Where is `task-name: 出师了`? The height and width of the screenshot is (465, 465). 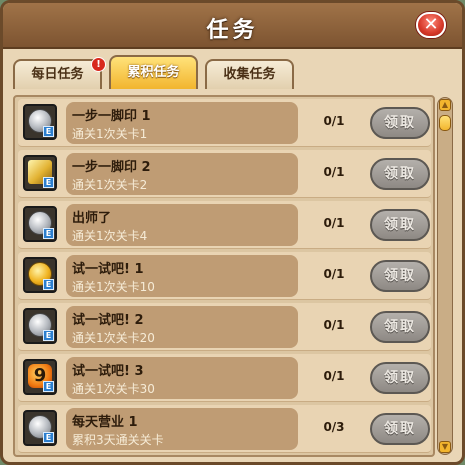
task-name: 出师了 is located at coordinates (92, 218).